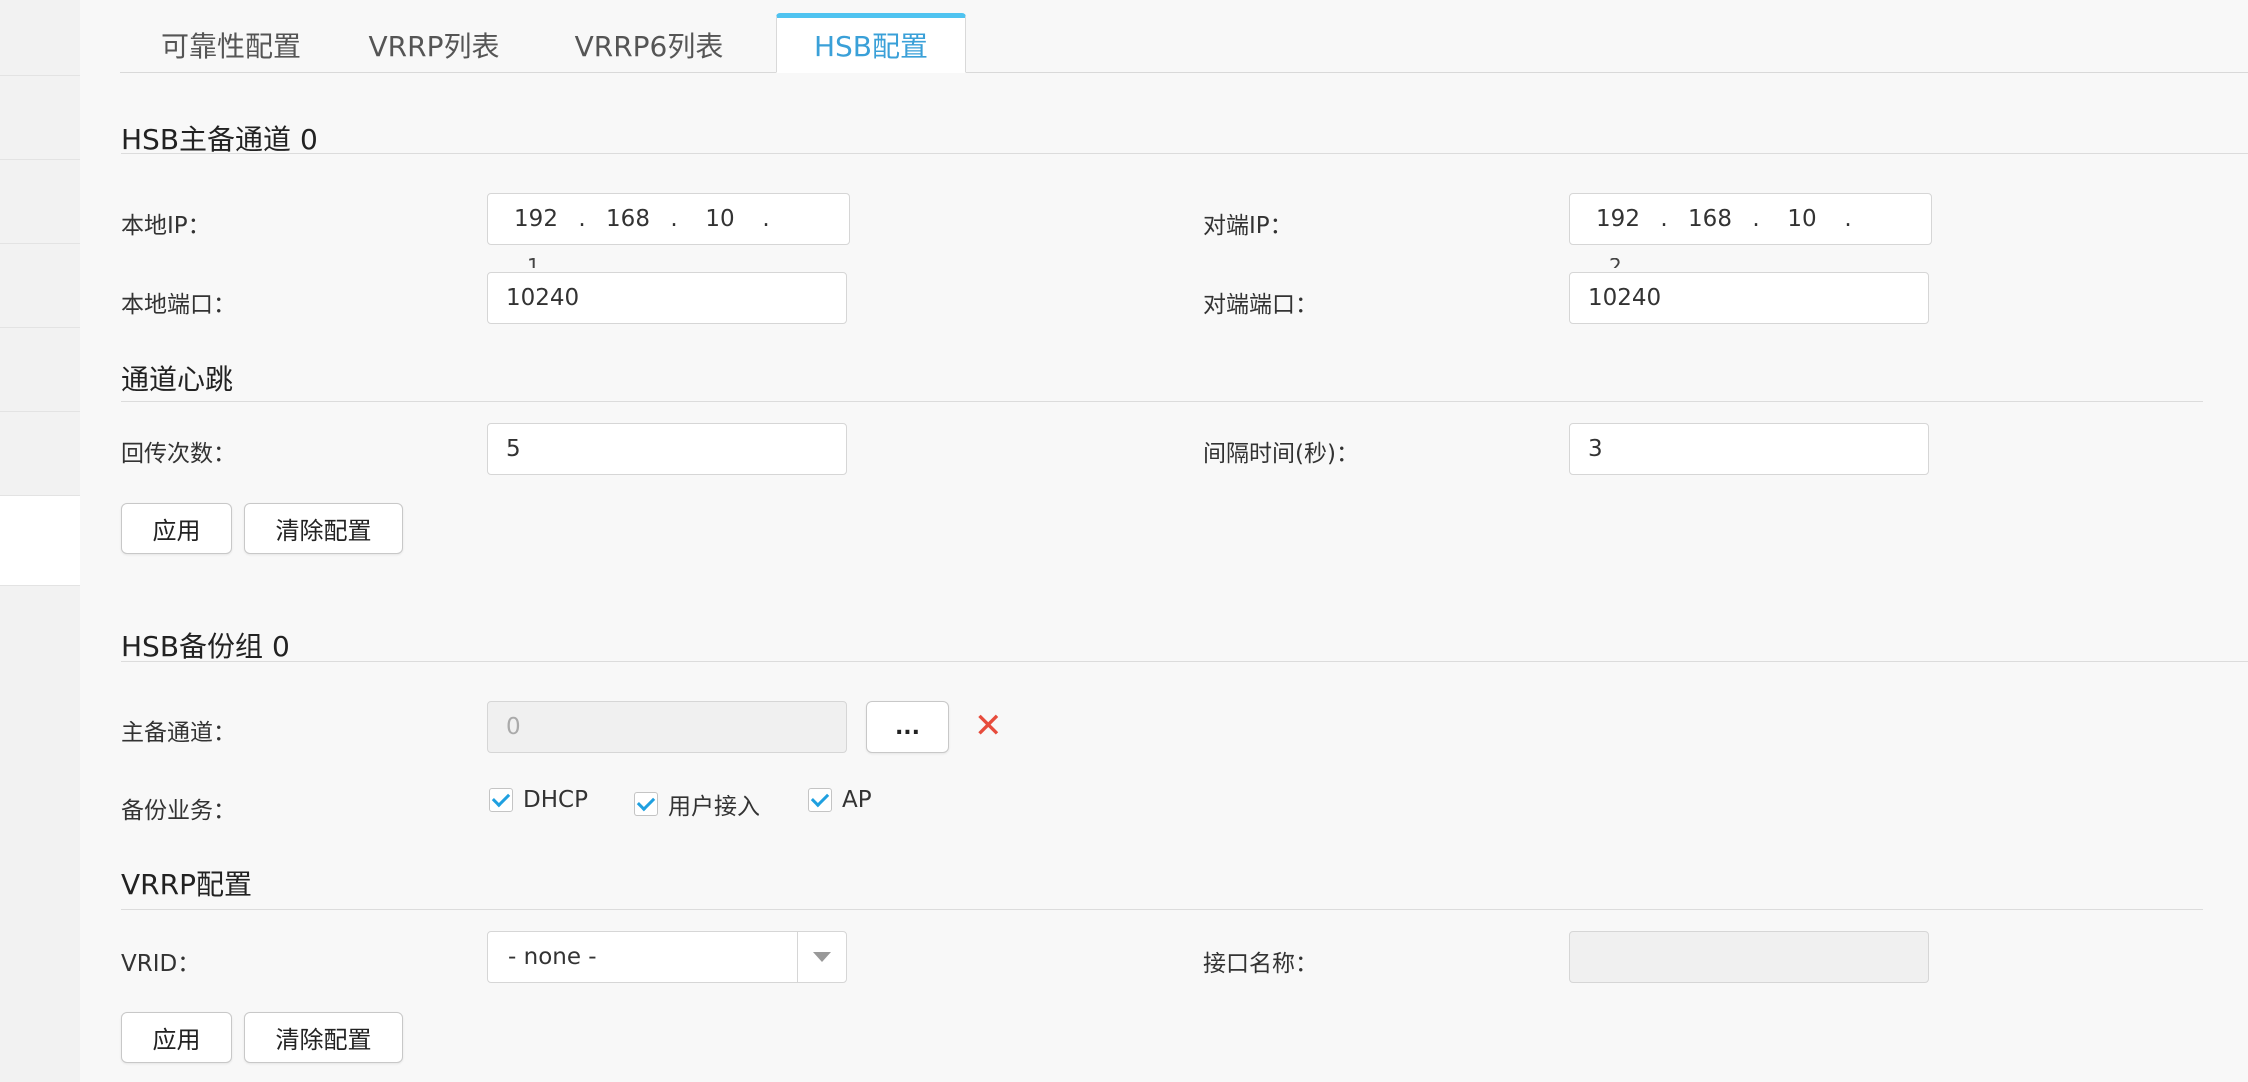 This screenshot has width=2248, height=1082. I want to click on service-label: DHCP, so click(555, 800).